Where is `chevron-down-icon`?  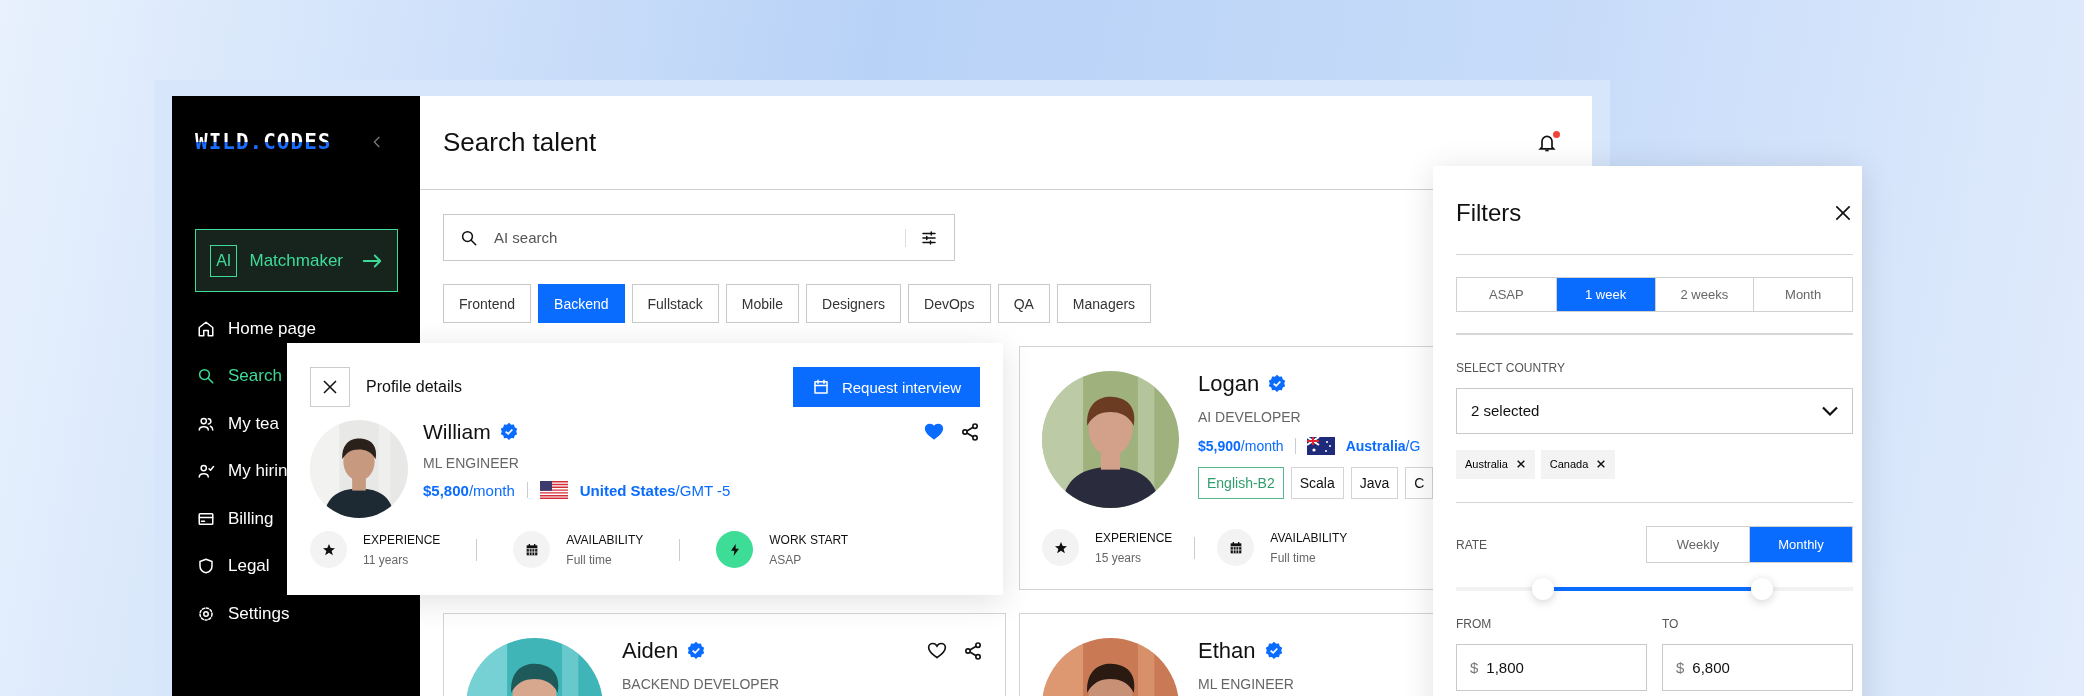
chevron-down-icon is located at coordinates (1830, 410).